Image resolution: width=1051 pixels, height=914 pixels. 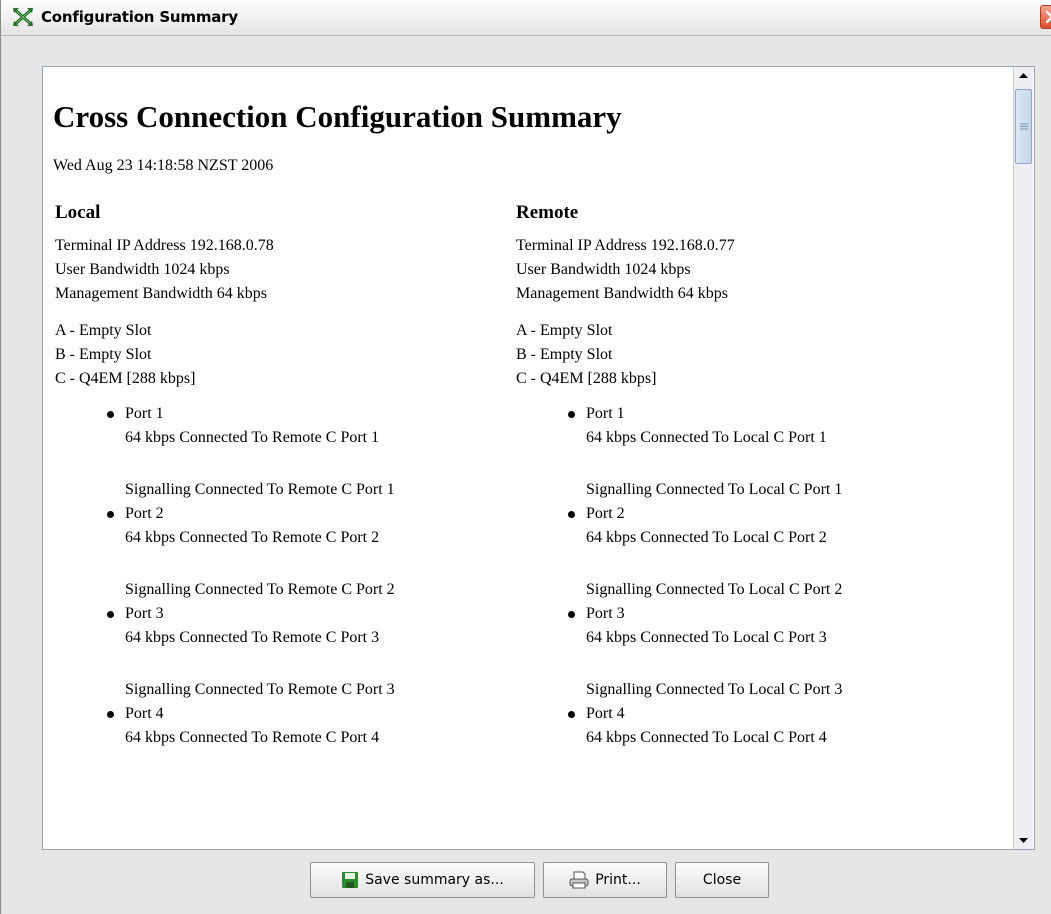 I want to click on vertical-scrollbar, so click(x=1023, y=458).